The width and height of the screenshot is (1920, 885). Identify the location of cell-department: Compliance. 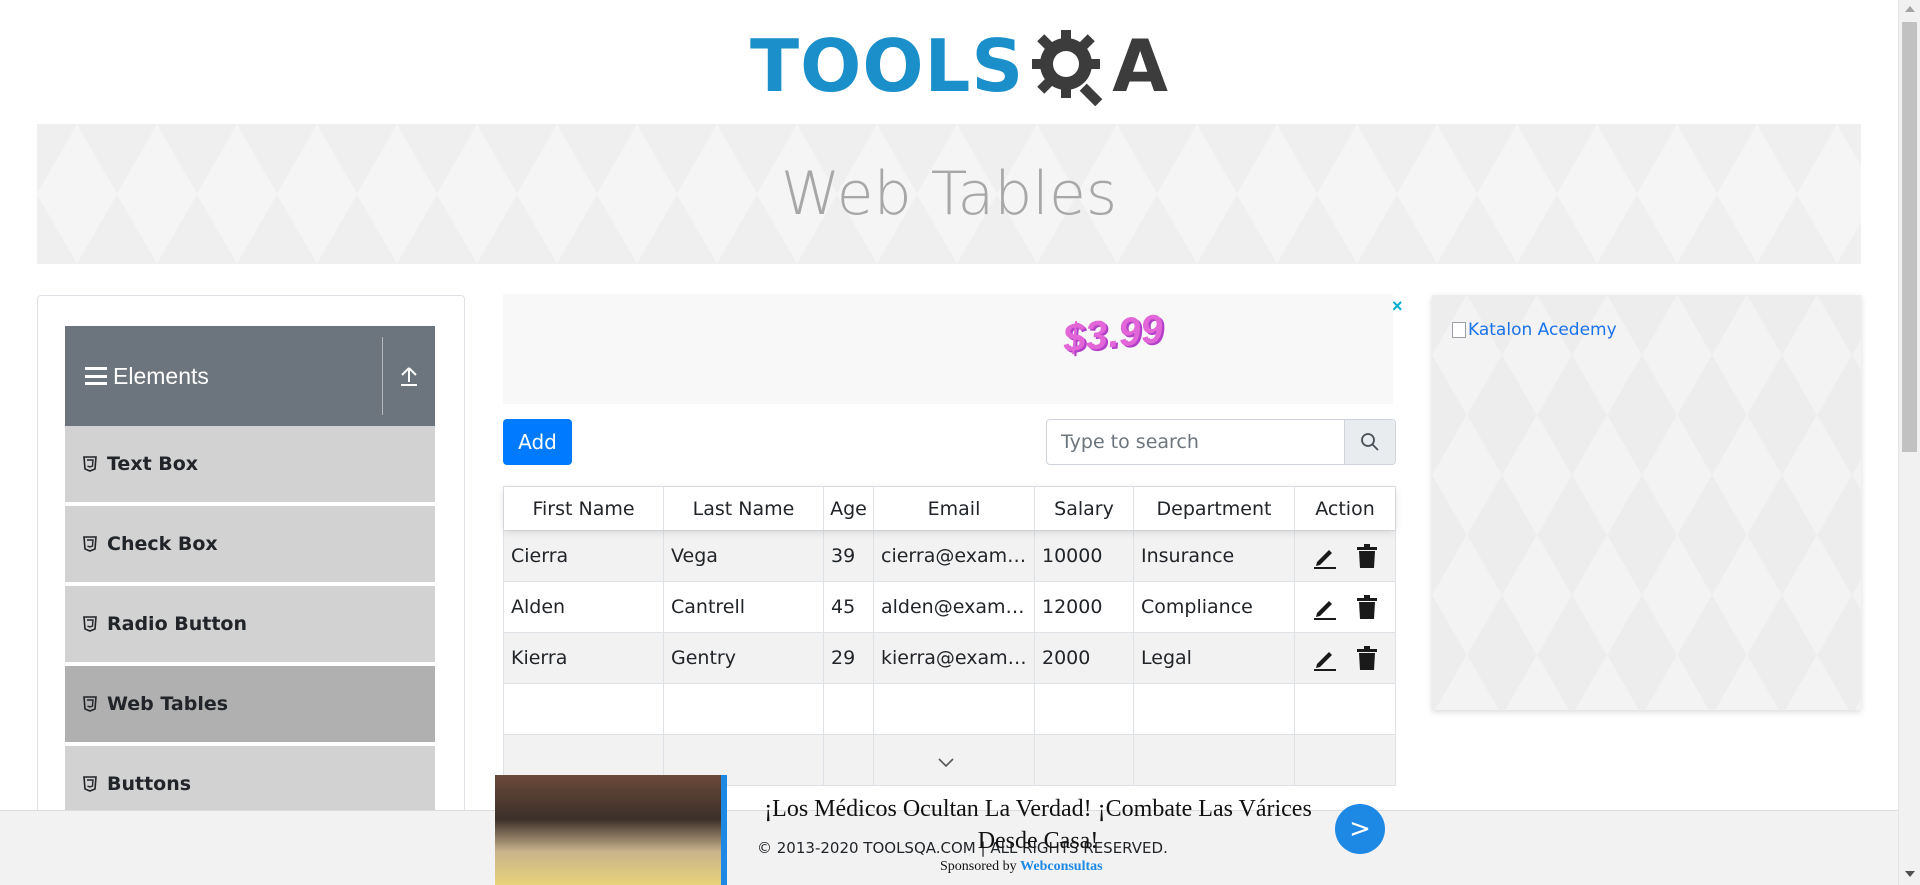
(1214, 607).